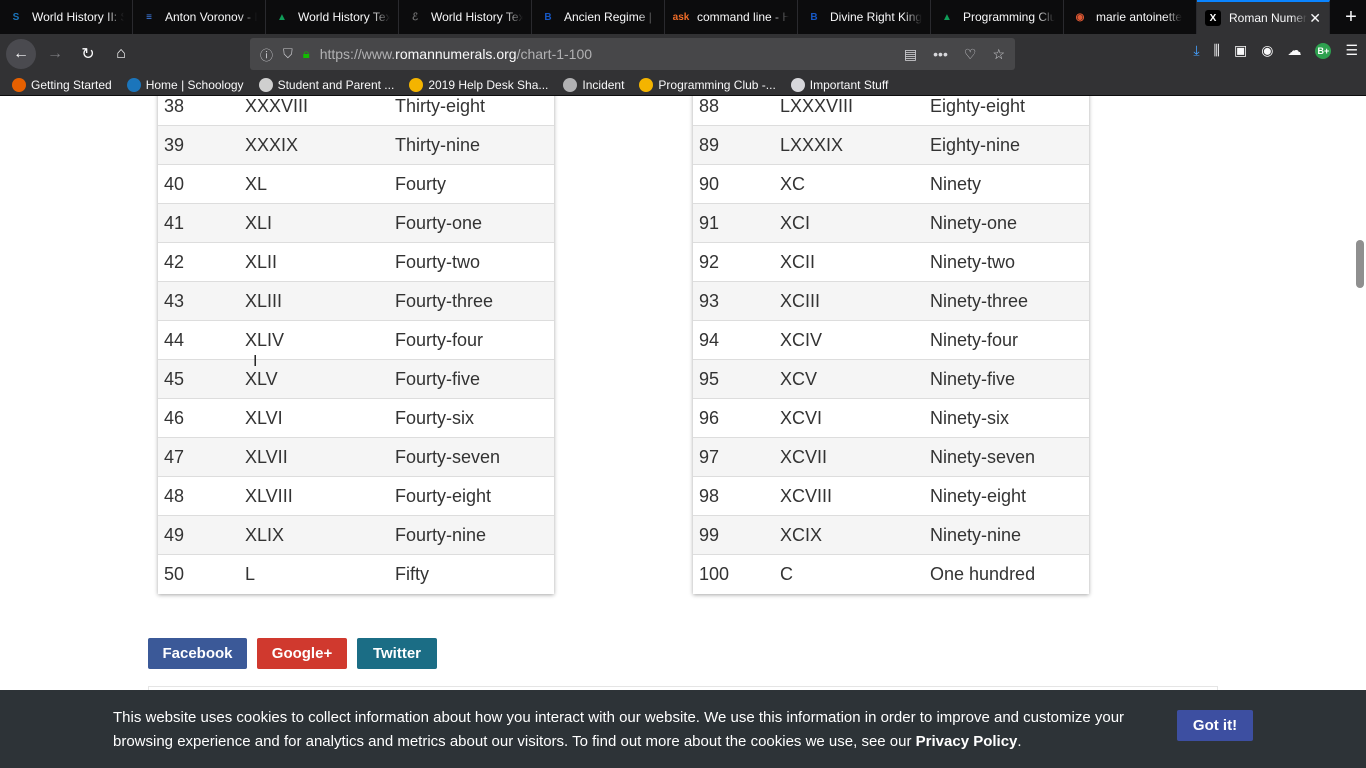  I want to click on facebook-share-button: Facebook, so click(197, 653).